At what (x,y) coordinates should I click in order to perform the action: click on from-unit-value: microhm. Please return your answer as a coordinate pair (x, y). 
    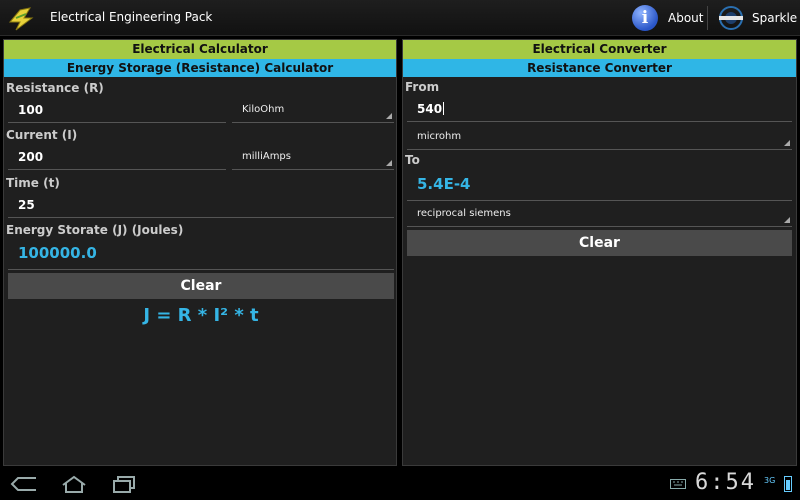
    Looking at the image, I should click on (439, 136).